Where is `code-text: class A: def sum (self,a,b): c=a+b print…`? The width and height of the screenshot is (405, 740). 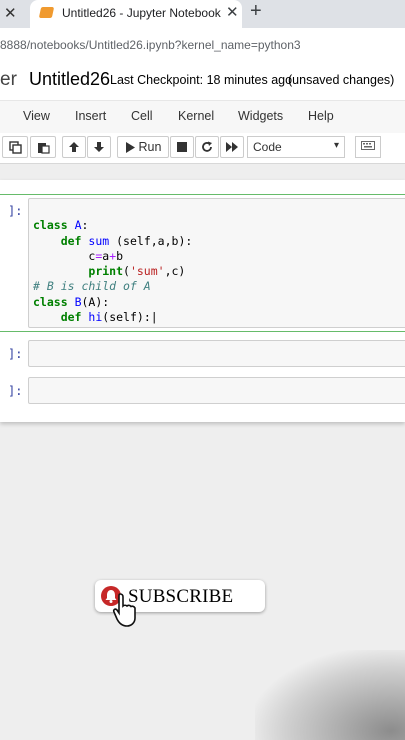
code-text: class A: def sum (self,a,b): c=a+b print… is located at coordinates (112, 264).